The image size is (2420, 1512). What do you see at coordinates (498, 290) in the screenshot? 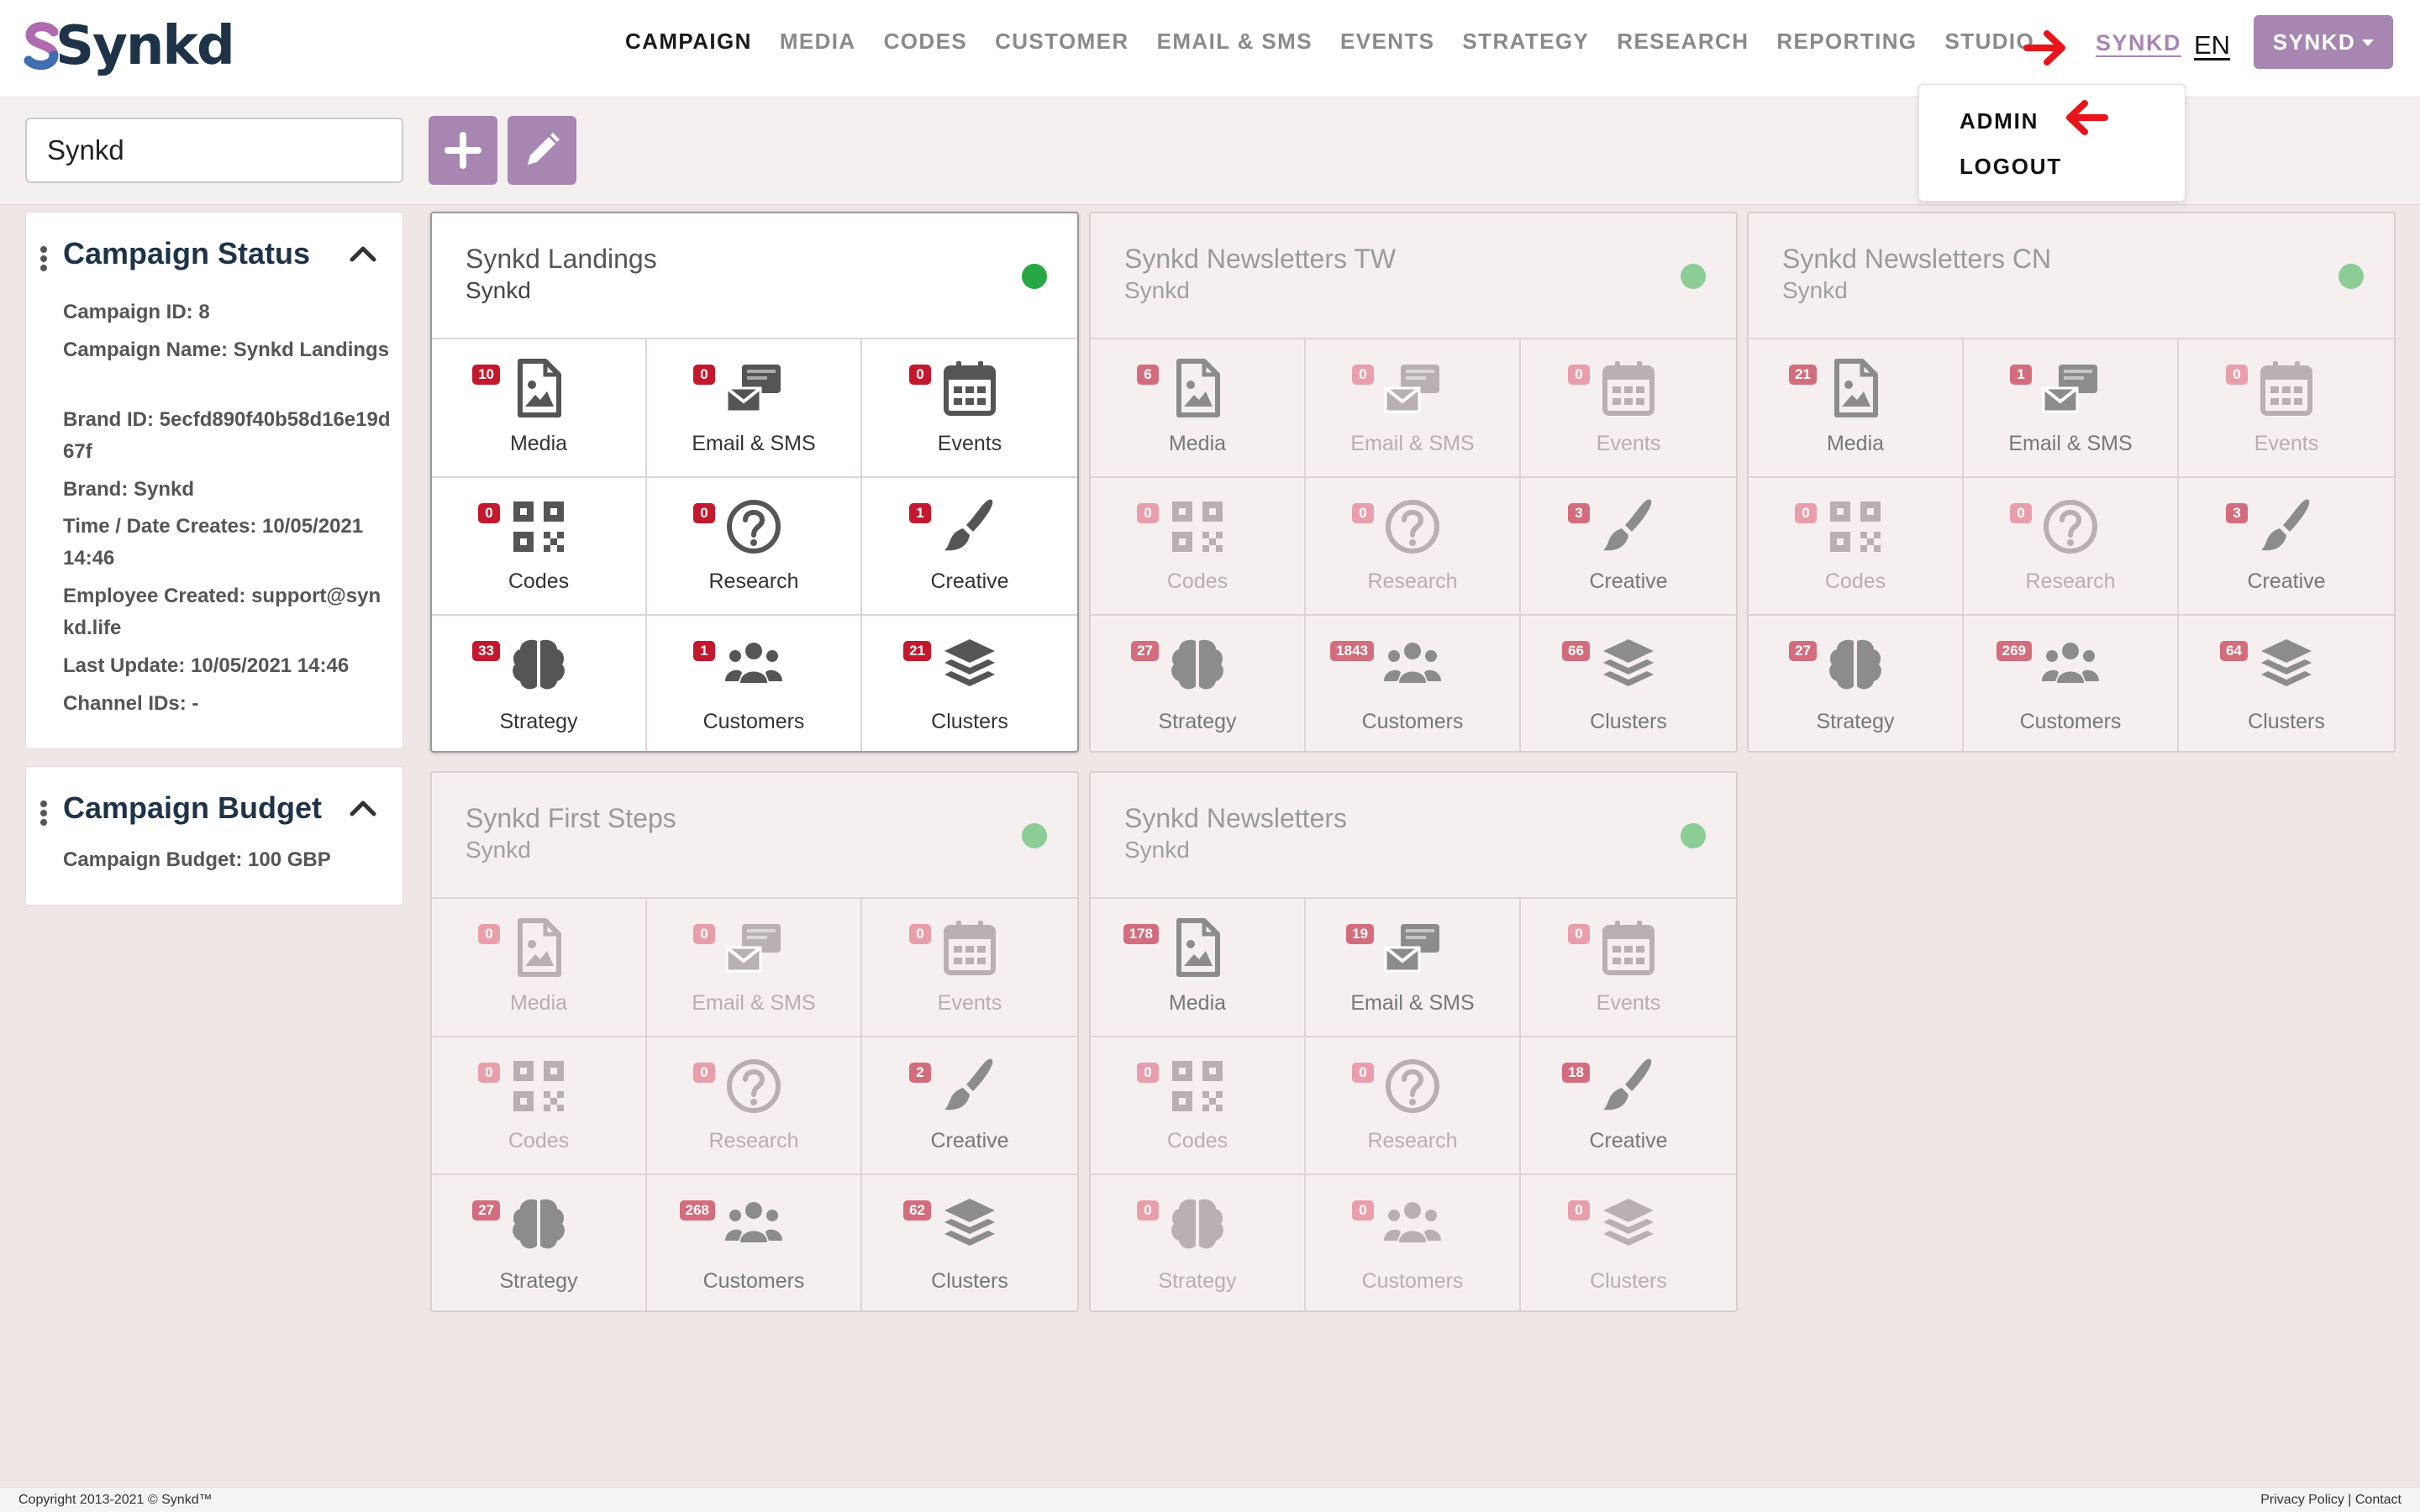
I see `campaign-brand: Synkd` at bounding box center [498, 290].